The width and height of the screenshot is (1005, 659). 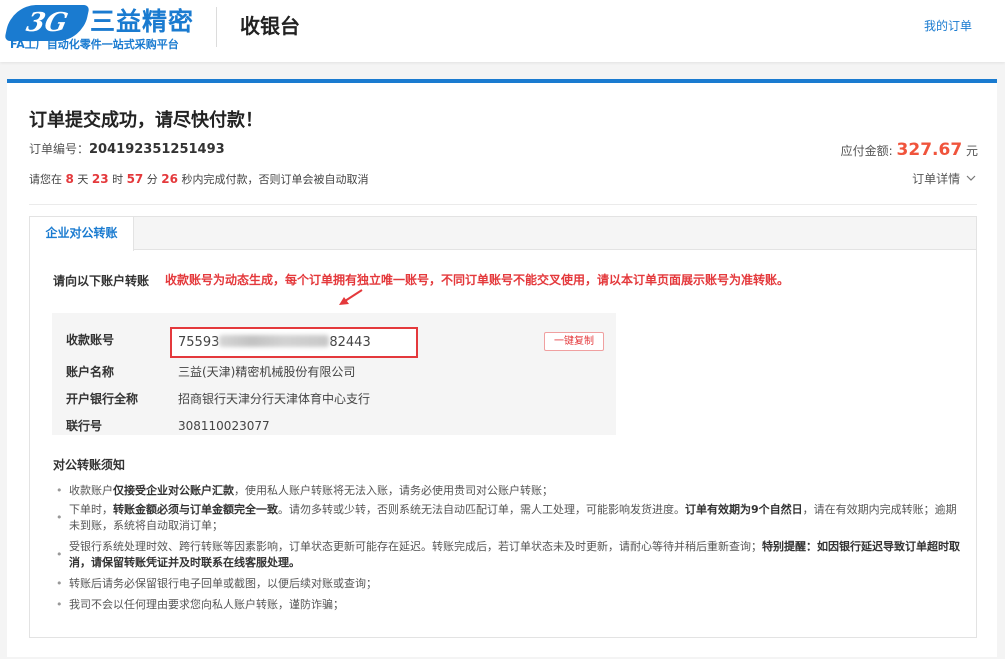 What do you see at coordinates (69, 179) in the screenshot?
I see `countdown-days: 8` at bounding box center [69, 179].